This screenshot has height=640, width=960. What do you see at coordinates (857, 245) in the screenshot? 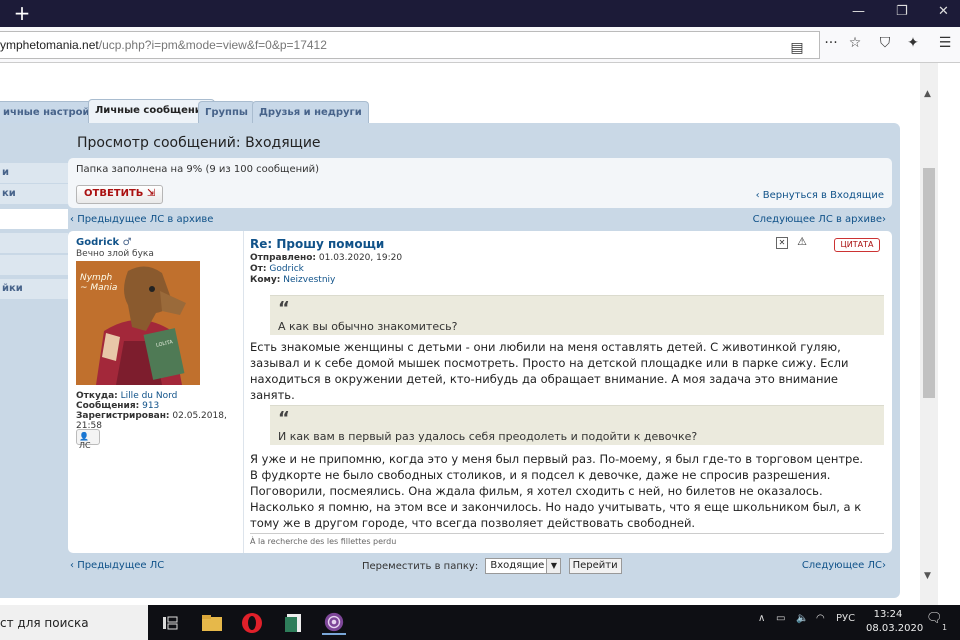
I see `quote-button: ЦИТАТА` at bounding box center [857, 245].